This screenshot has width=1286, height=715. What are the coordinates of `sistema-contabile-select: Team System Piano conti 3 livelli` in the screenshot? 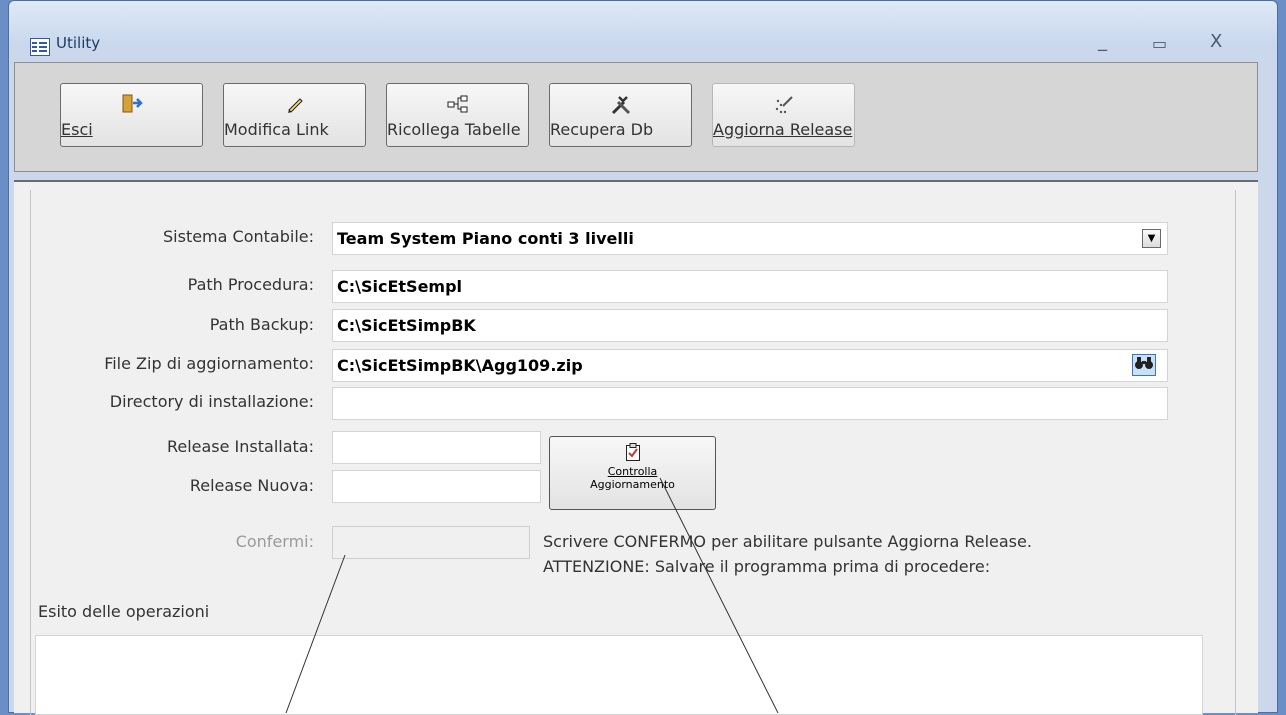 It's located at (750, 238).